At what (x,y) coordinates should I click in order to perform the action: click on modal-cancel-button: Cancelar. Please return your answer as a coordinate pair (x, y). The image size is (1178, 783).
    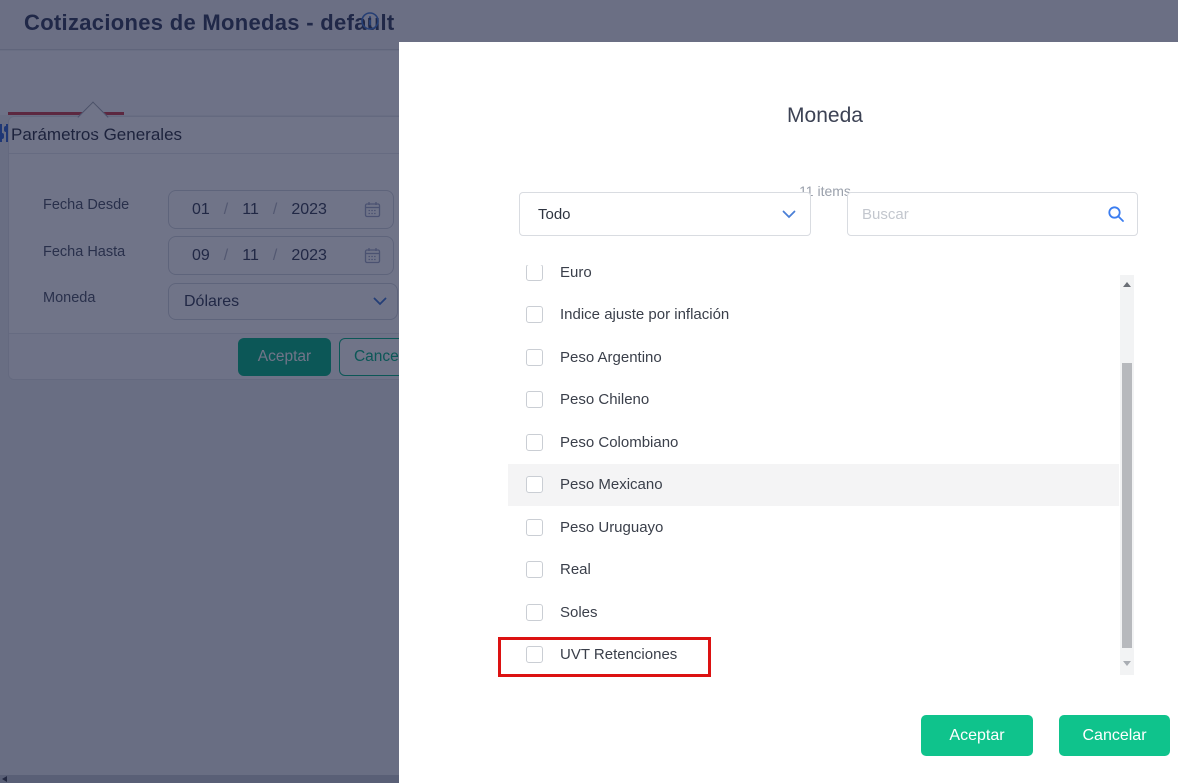
    Looking at the image, I should click on (1114, 735).